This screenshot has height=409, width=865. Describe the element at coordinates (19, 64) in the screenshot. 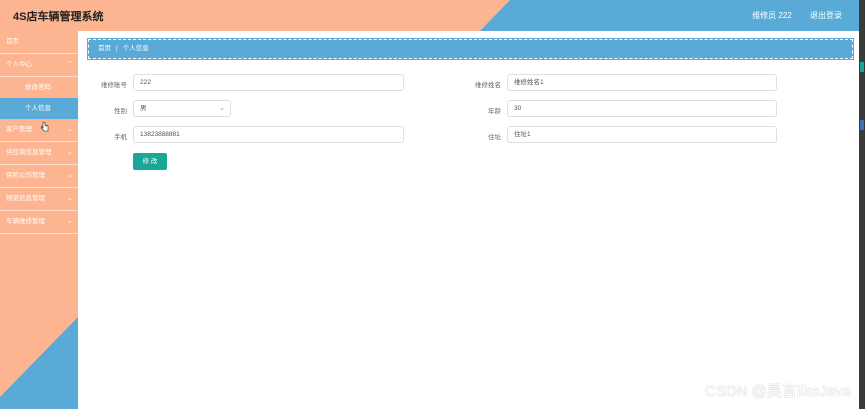

I see `sidebar-item-label: 个人中心` at that location.